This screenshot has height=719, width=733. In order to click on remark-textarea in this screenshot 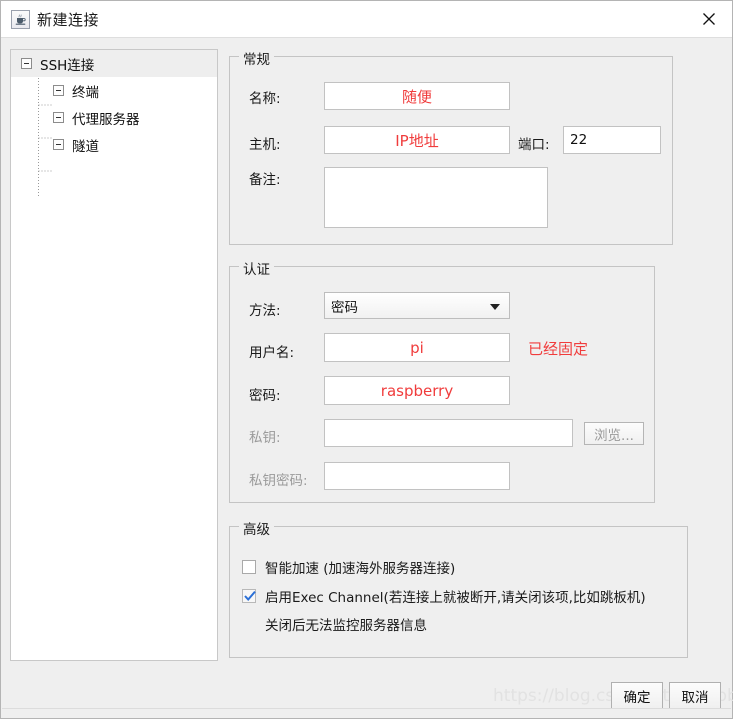, I will do `click(436, 197)`.